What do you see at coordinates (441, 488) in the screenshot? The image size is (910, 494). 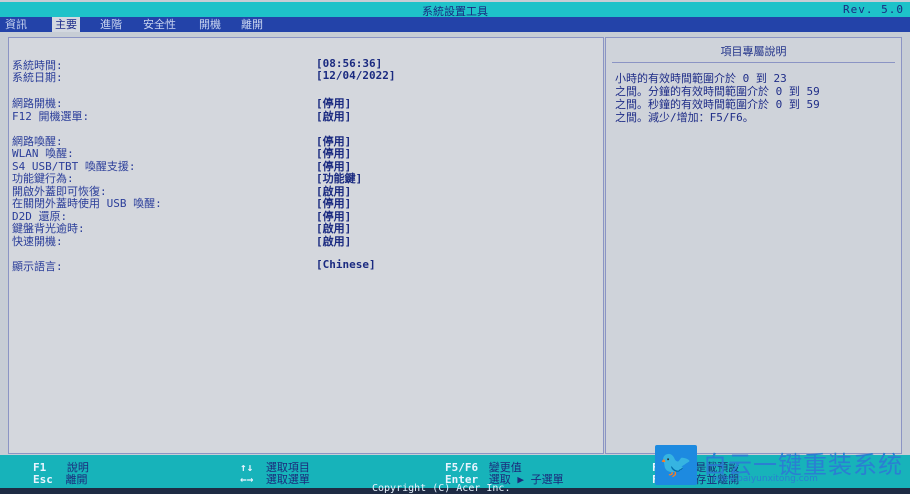 I see `copyright-text: Copyright (C) Acer Inc.` at bounding box center [441, 488].